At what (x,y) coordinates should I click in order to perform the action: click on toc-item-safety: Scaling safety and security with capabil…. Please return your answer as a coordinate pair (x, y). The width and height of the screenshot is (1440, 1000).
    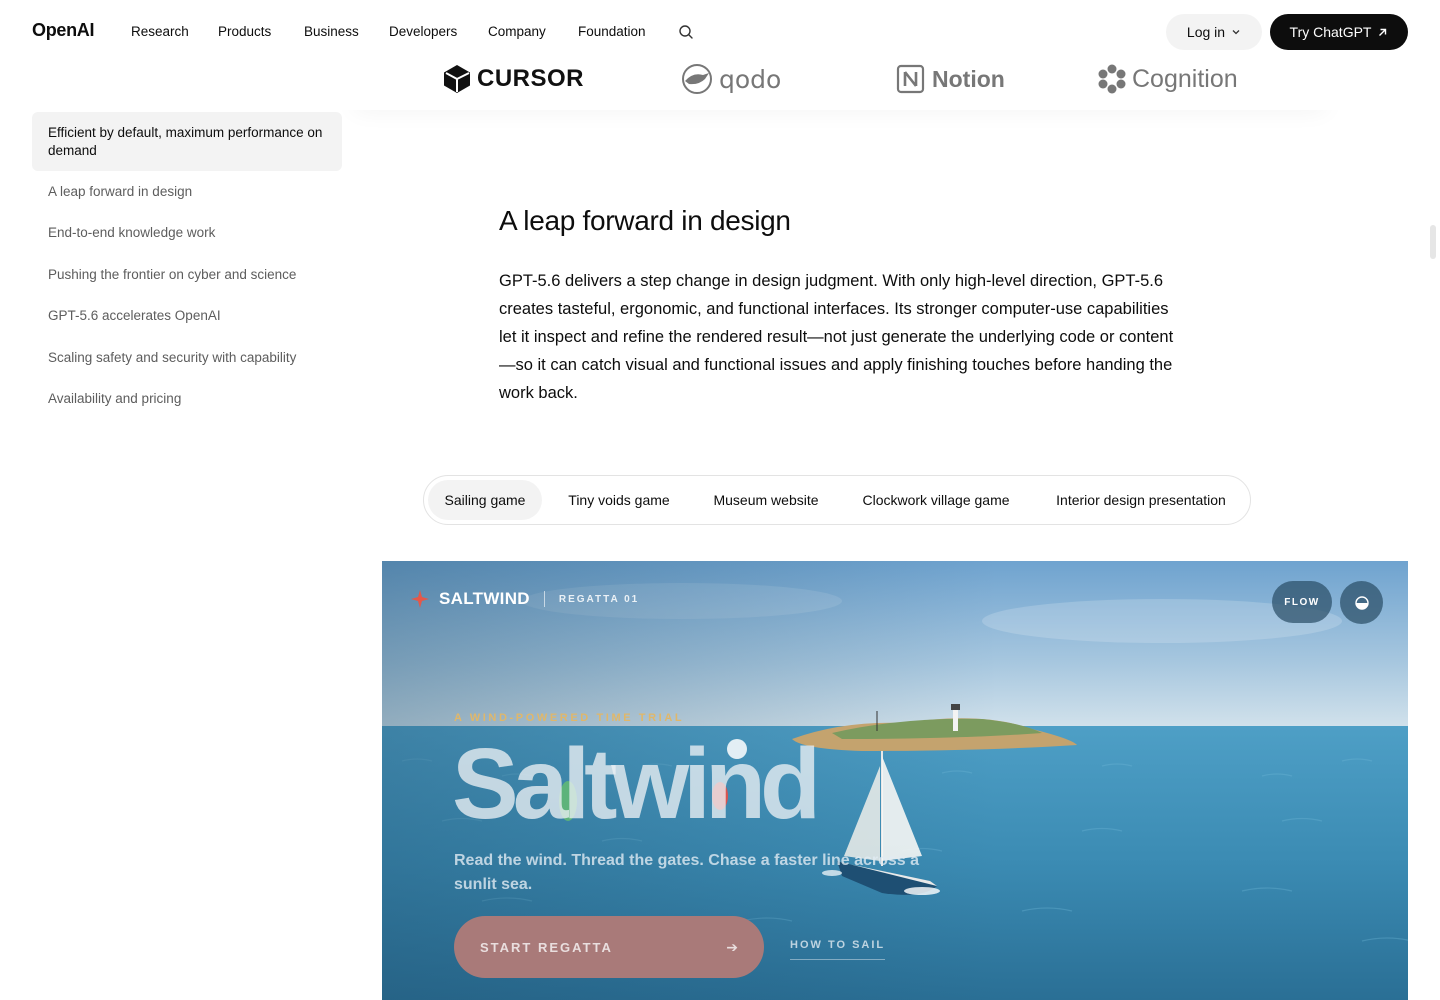
    Looking at the image, I should click on (187, 358).